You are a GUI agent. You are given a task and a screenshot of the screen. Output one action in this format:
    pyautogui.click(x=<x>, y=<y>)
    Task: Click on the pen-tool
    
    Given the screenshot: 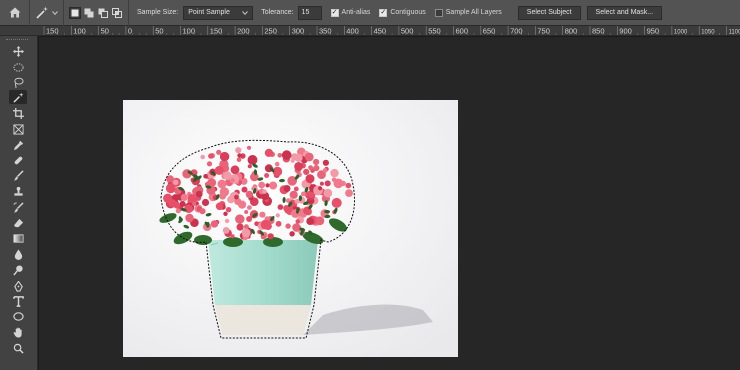 What is the action you would take?
    pyautogui.click(x=18, y=286)
    